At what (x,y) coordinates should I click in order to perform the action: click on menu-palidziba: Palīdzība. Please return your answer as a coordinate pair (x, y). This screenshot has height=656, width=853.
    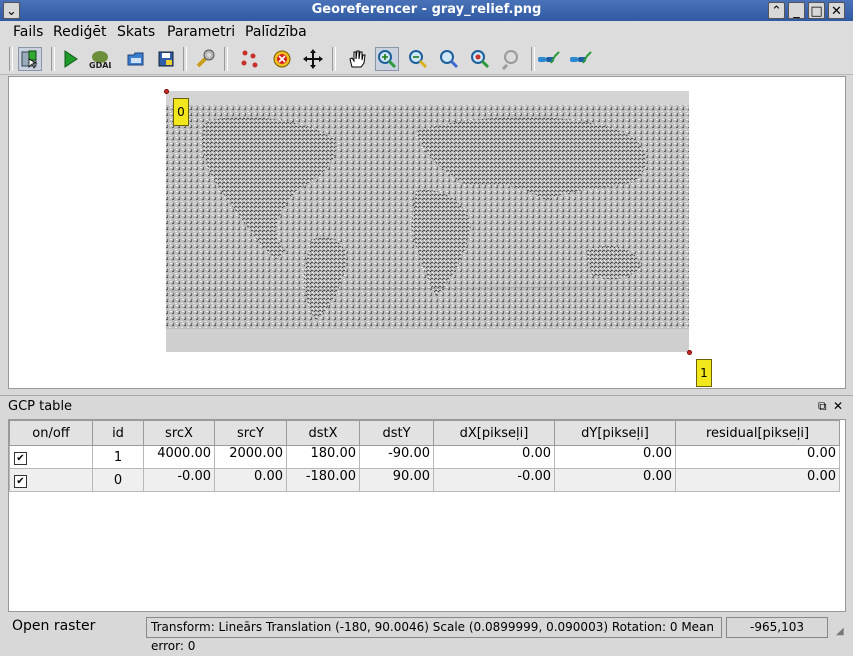
    Looking at the image, I should click on (276, 32).